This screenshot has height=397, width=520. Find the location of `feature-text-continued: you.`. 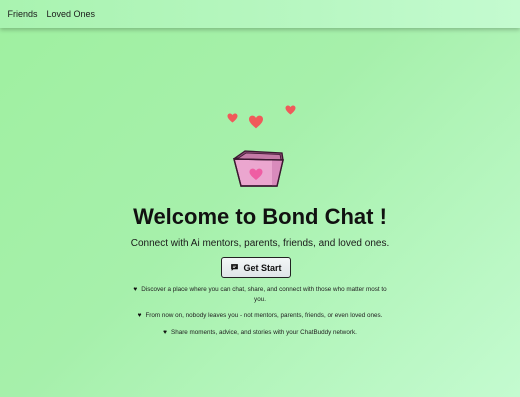

feature-text-continued: you. is located at coordinates (260, 299).